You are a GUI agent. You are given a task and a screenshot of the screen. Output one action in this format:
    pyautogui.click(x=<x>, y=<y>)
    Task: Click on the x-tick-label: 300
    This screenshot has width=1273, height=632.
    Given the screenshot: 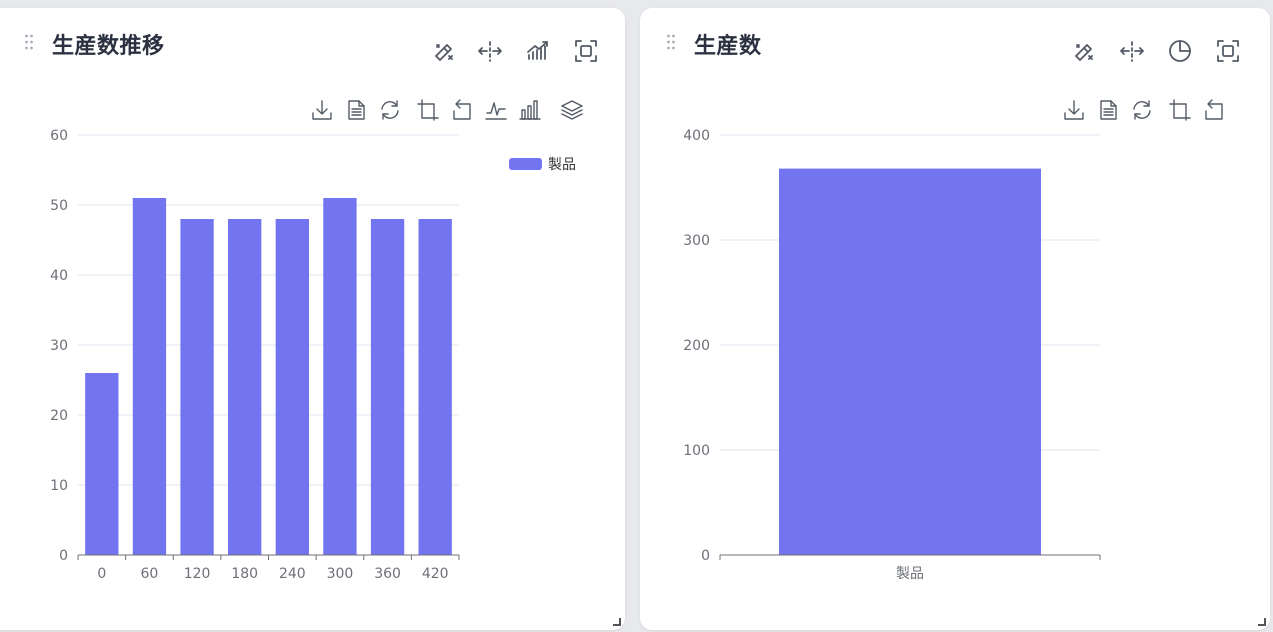 What is the action you would take?
    pyautogui.click(x=340, y=574)
    